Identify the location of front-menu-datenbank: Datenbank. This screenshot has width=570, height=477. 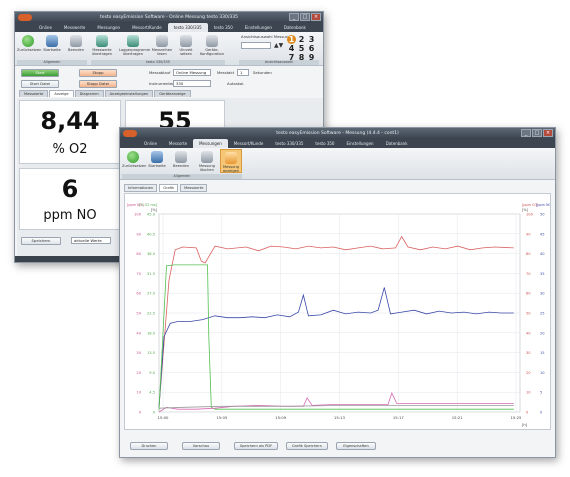
(397, 143).